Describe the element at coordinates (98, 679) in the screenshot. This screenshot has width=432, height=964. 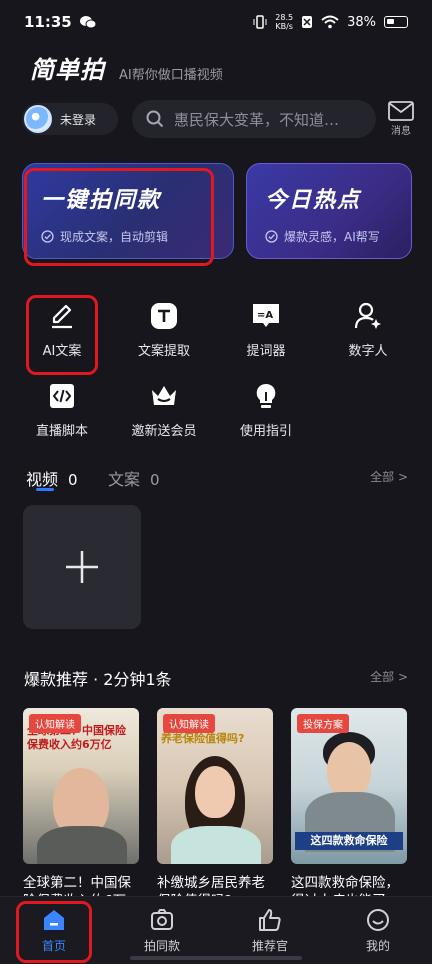
I see `recommend-title: 爆款推荐 · 2分钟1条` at that location.